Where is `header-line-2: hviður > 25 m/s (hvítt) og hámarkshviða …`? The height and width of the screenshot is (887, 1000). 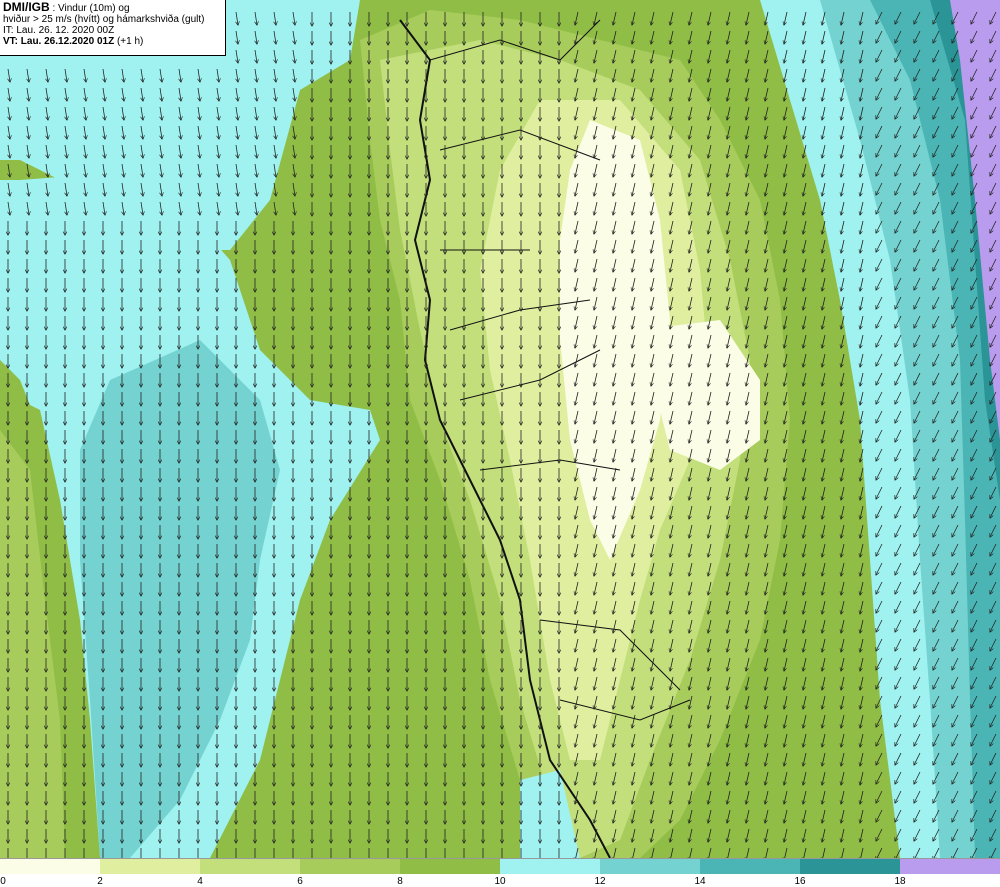 header-line-2: hviður > 25 m/s (hvítt) og hámarkshviða … is located at coordinates (104, 19).